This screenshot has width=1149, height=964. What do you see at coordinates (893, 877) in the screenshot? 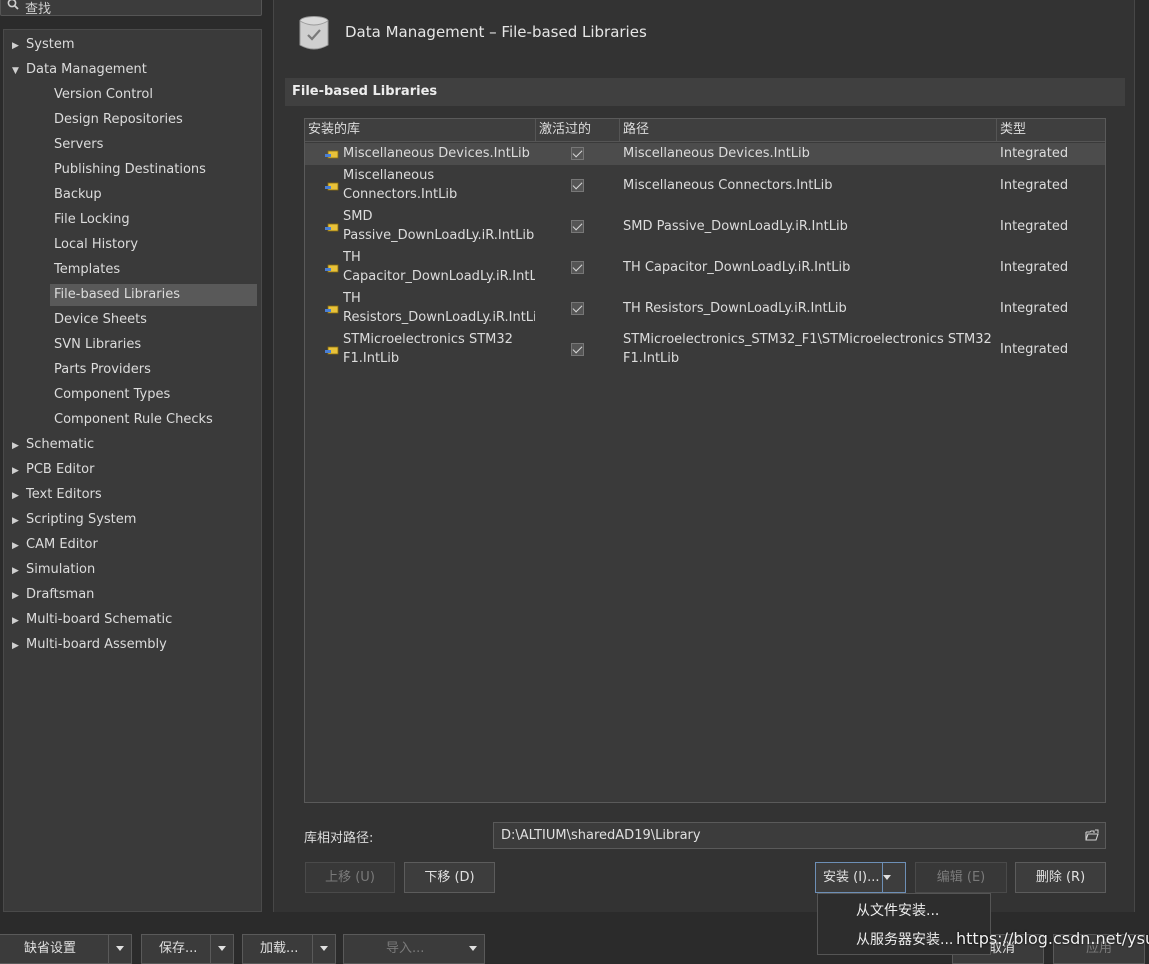
I see `install-dropdown-button` at bounding box center [893, 877].